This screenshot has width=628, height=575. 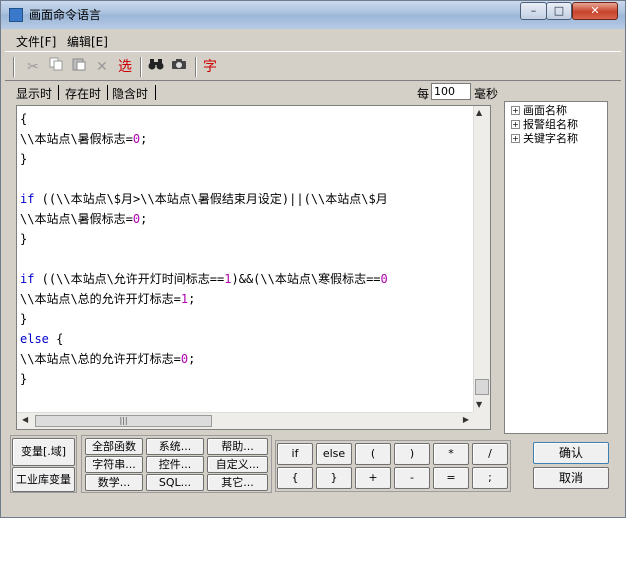 I want to click on toolbar: ✂ ✕ 选 字, so click(x=313, y=66).